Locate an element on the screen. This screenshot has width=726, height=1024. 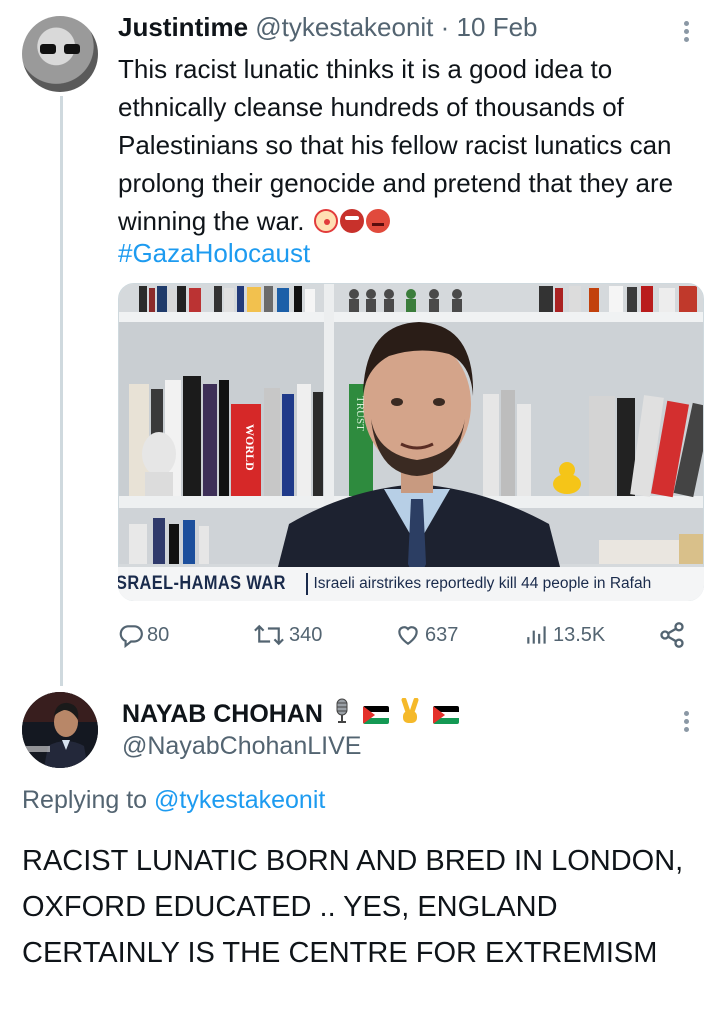
tweet-action-bar: 80 340 637 13.5K is located at coordinates (413, 635).